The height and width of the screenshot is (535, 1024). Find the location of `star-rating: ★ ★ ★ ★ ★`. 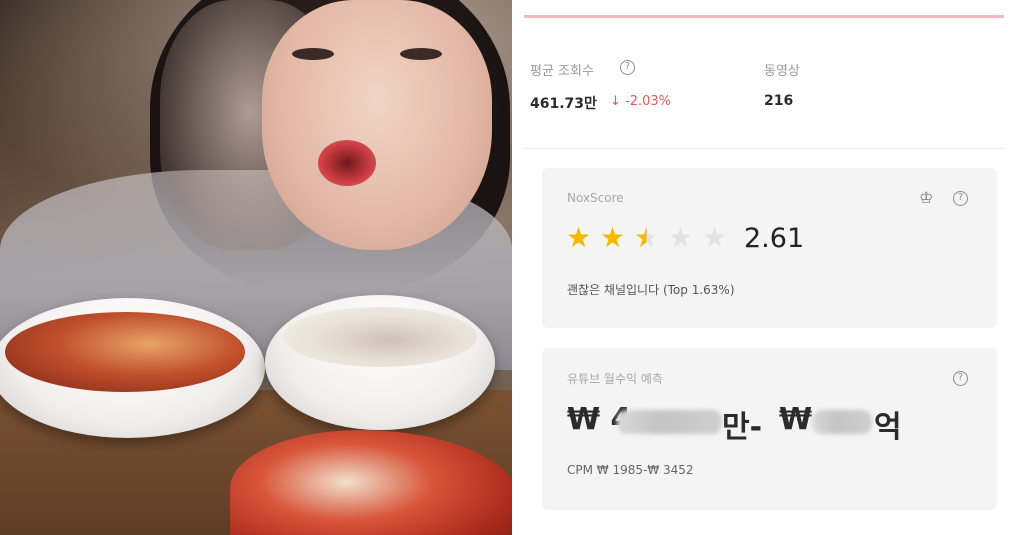

star-rating: ★ ★ ★ ★ ★ is located at coordinates (651, 239).